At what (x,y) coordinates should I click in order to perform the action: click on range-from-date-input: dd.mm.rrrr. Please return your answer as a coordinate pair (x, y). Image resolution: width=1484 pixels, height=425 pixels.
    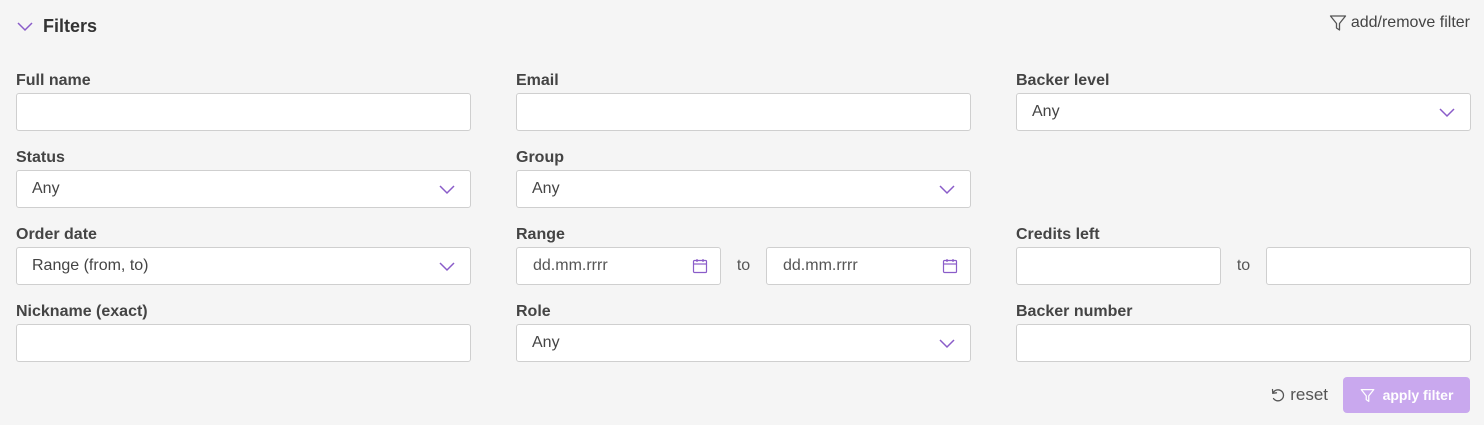
    Looking at the image, I should click on (618, 266).